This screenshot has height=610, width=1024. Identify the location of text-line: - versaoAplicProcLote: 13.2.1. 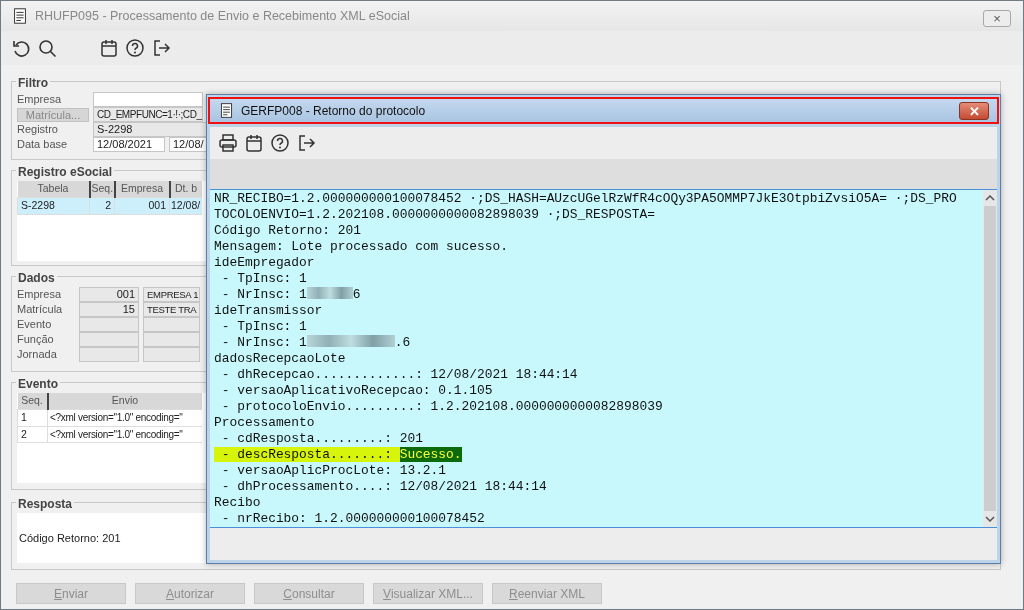
(333, 470).